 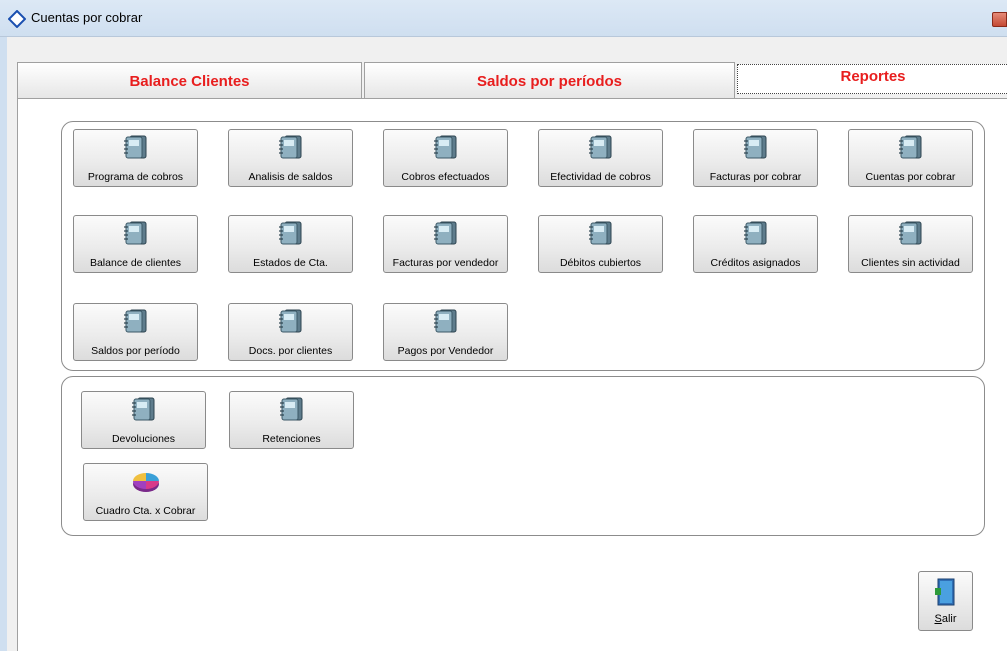 I want to click on report-button-label: Facturas por vendedor, so click(x=445, y=263).